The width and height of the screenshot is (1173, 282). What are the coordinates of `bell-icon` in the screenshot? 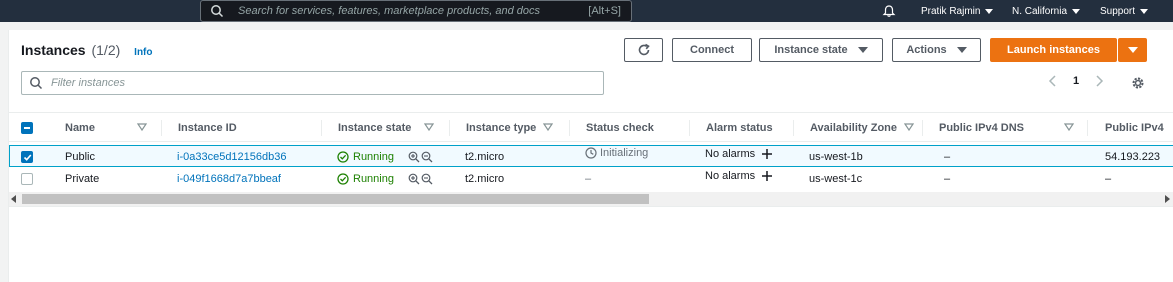 It's located at (889, 11).